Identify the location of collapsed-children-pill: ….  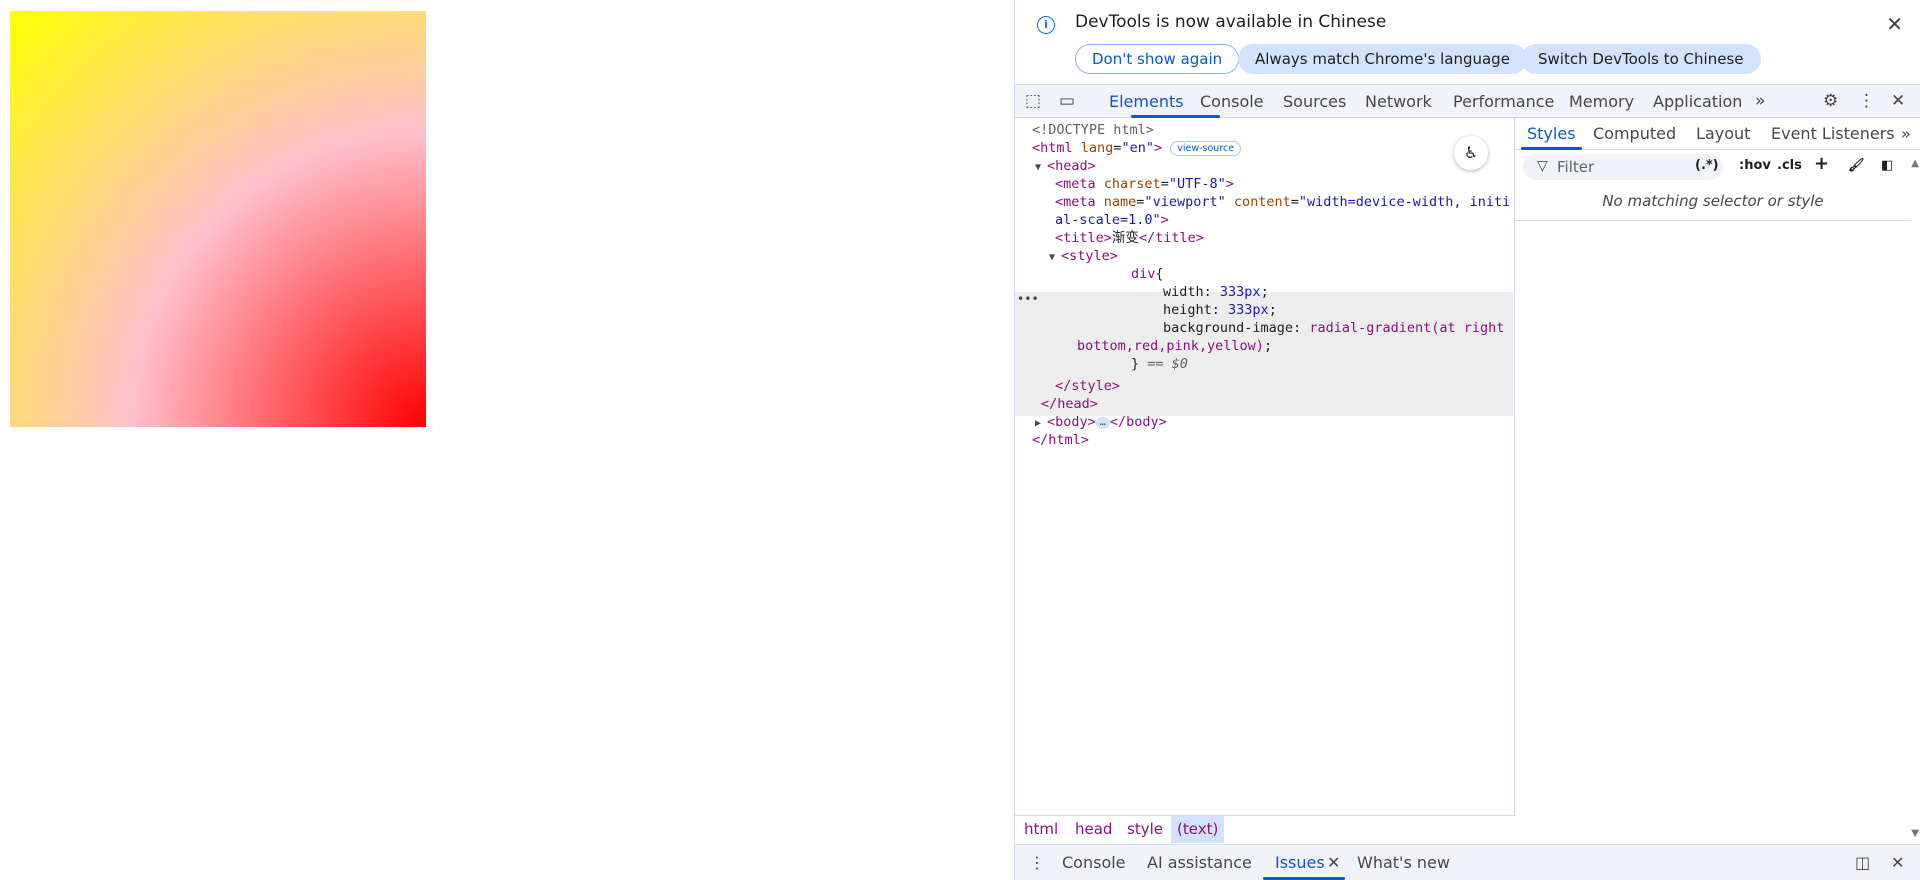
(1102, 423).